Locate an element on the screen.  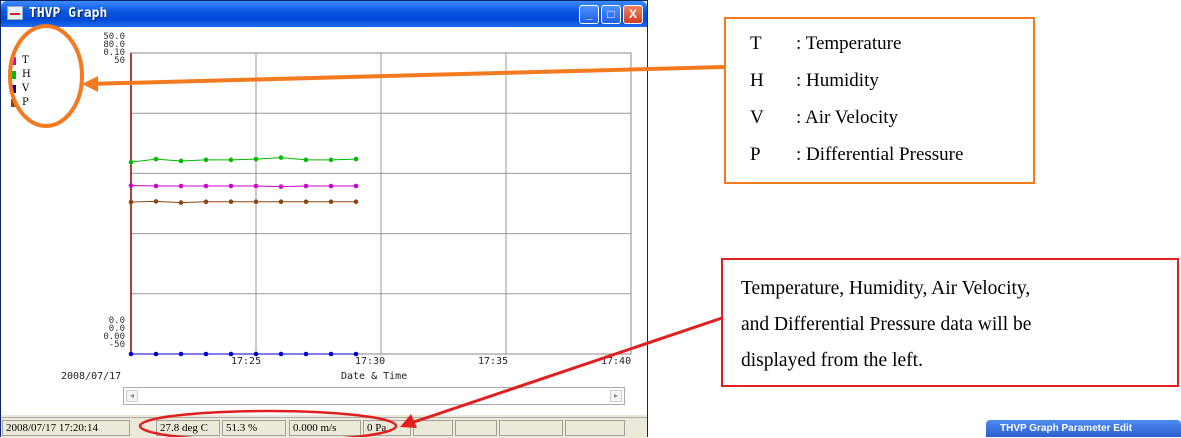
scroll-right-icon: ▸ is located at coordinates (616, 396).